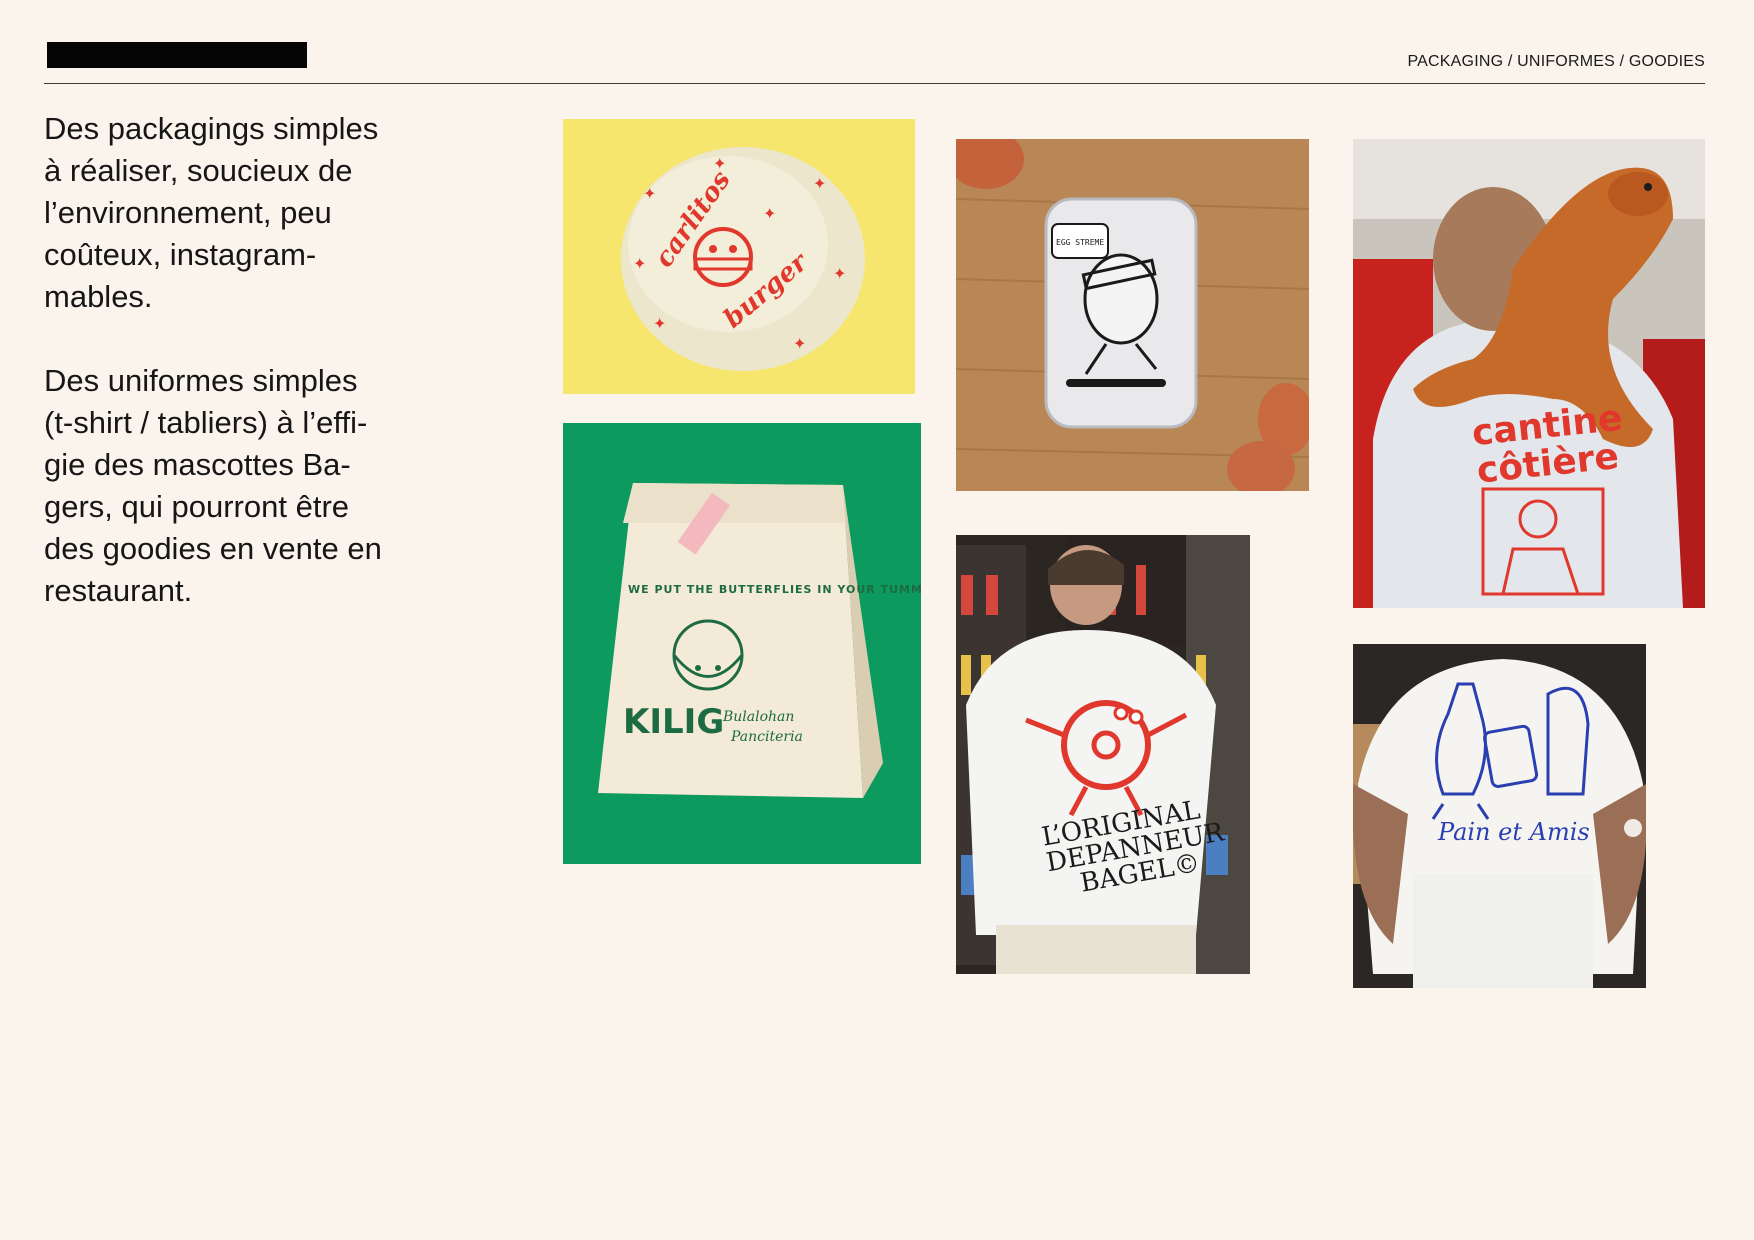  I want to click on paper-bag-sub-2: Panciteria, so click(766, 737).